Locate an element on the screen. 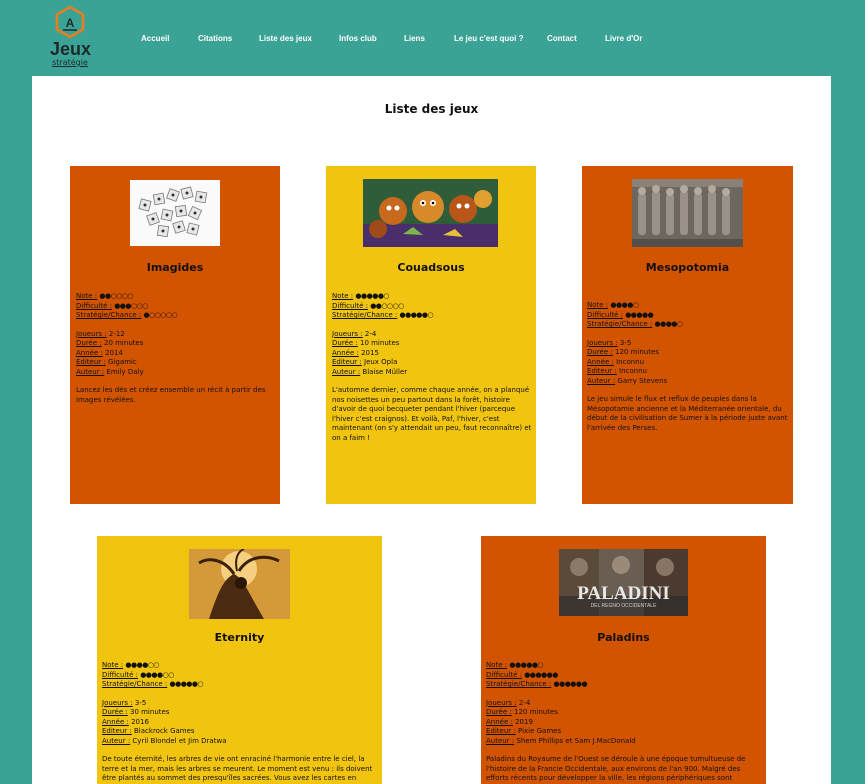  game-title: Couadsous is located at coordinates (431, 267).